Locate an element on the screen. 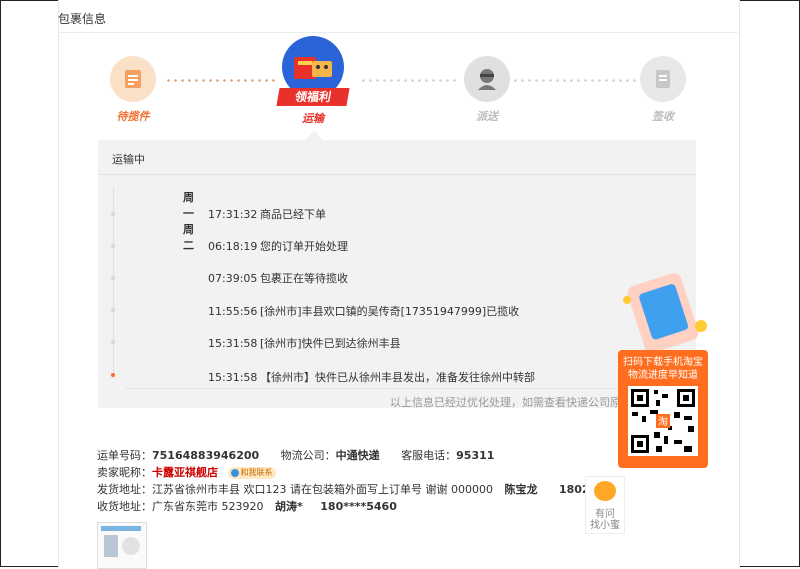 This screenshot has width=800, height=569. waybill-row: 运单号码：75164883946200 物流公司：中通快递 客服电话：95311 is located at coordinates (296, 455).